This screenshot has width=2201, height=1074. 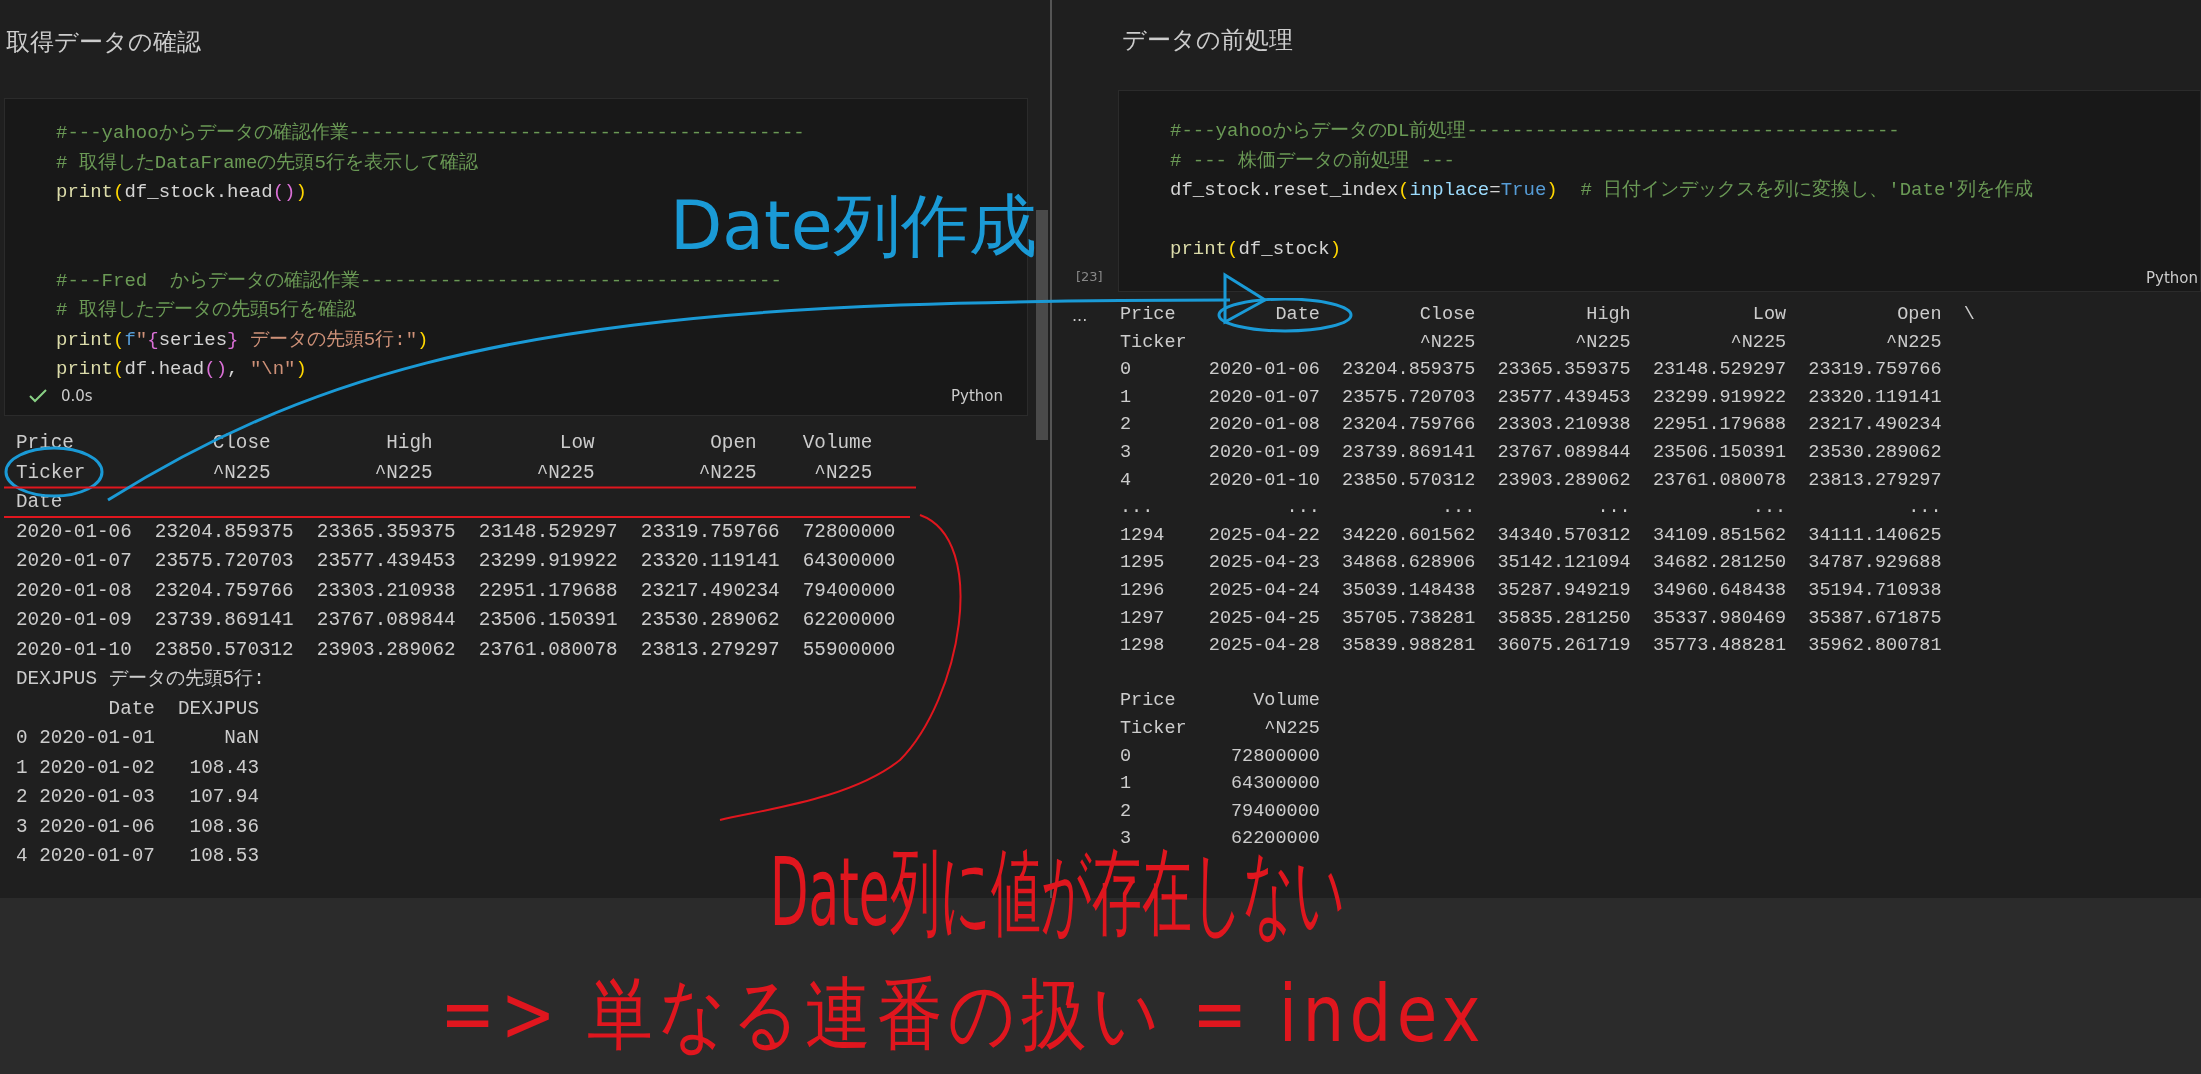 I want to click on output-line: 4 2020-01-07 108.53, so click(x=137, y=856).